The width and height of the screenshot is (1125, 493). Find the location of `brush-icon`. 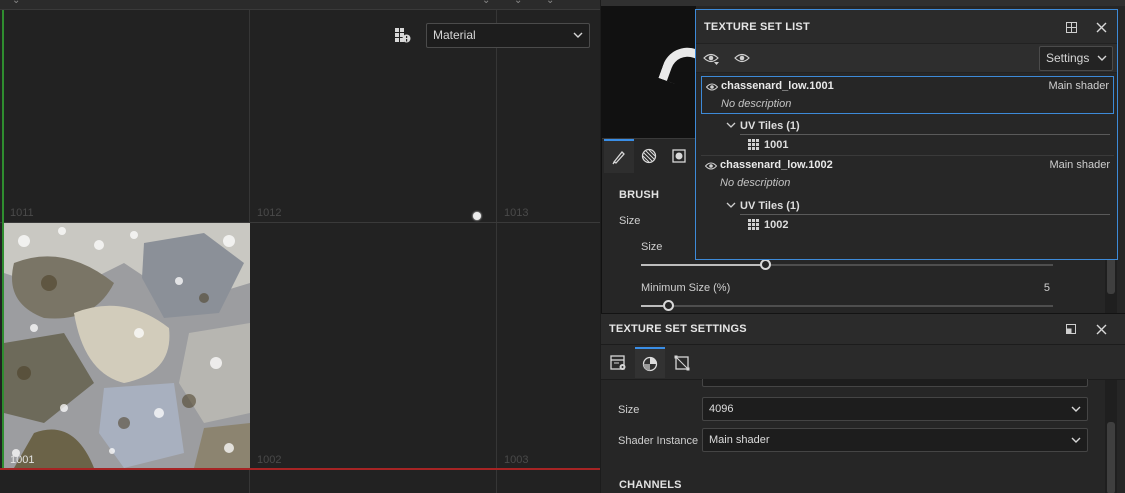

brush-icon is located at coordinates (618, 158).